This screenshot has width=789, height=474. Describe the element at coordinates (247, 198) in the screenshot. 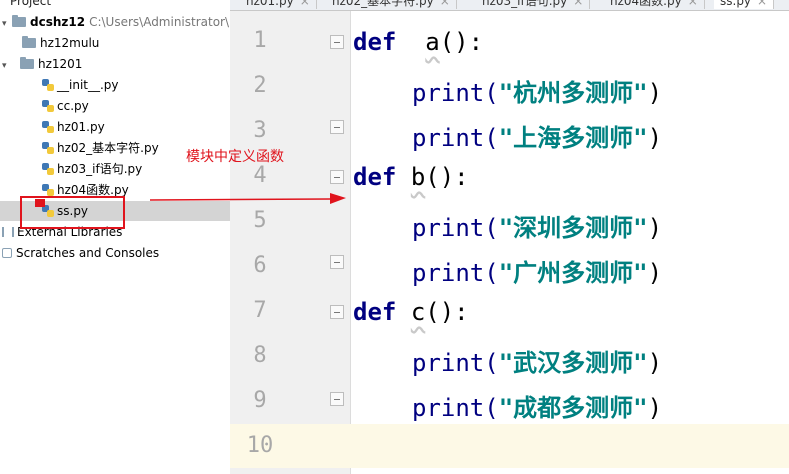

I see `annotation-arrow` at that location.